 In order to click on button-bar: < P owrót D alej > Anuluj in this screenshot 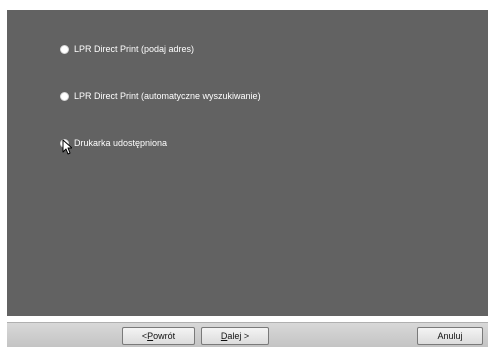, I will do `click(247, 334)`.